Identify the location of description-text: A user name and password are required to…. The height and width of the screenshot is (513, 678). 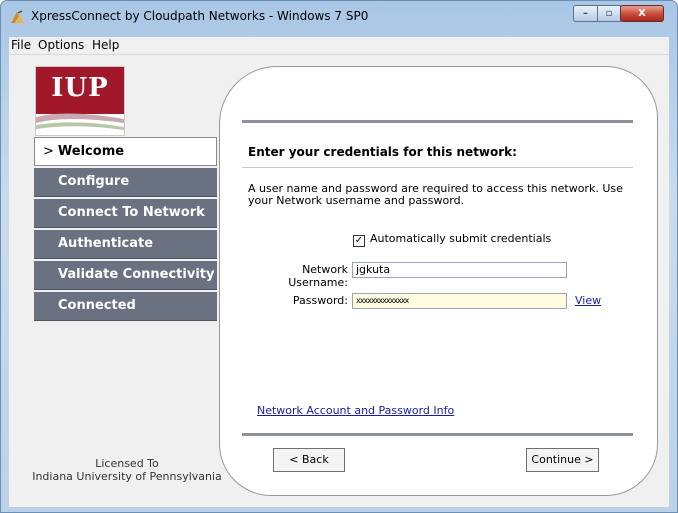
(435, 194).